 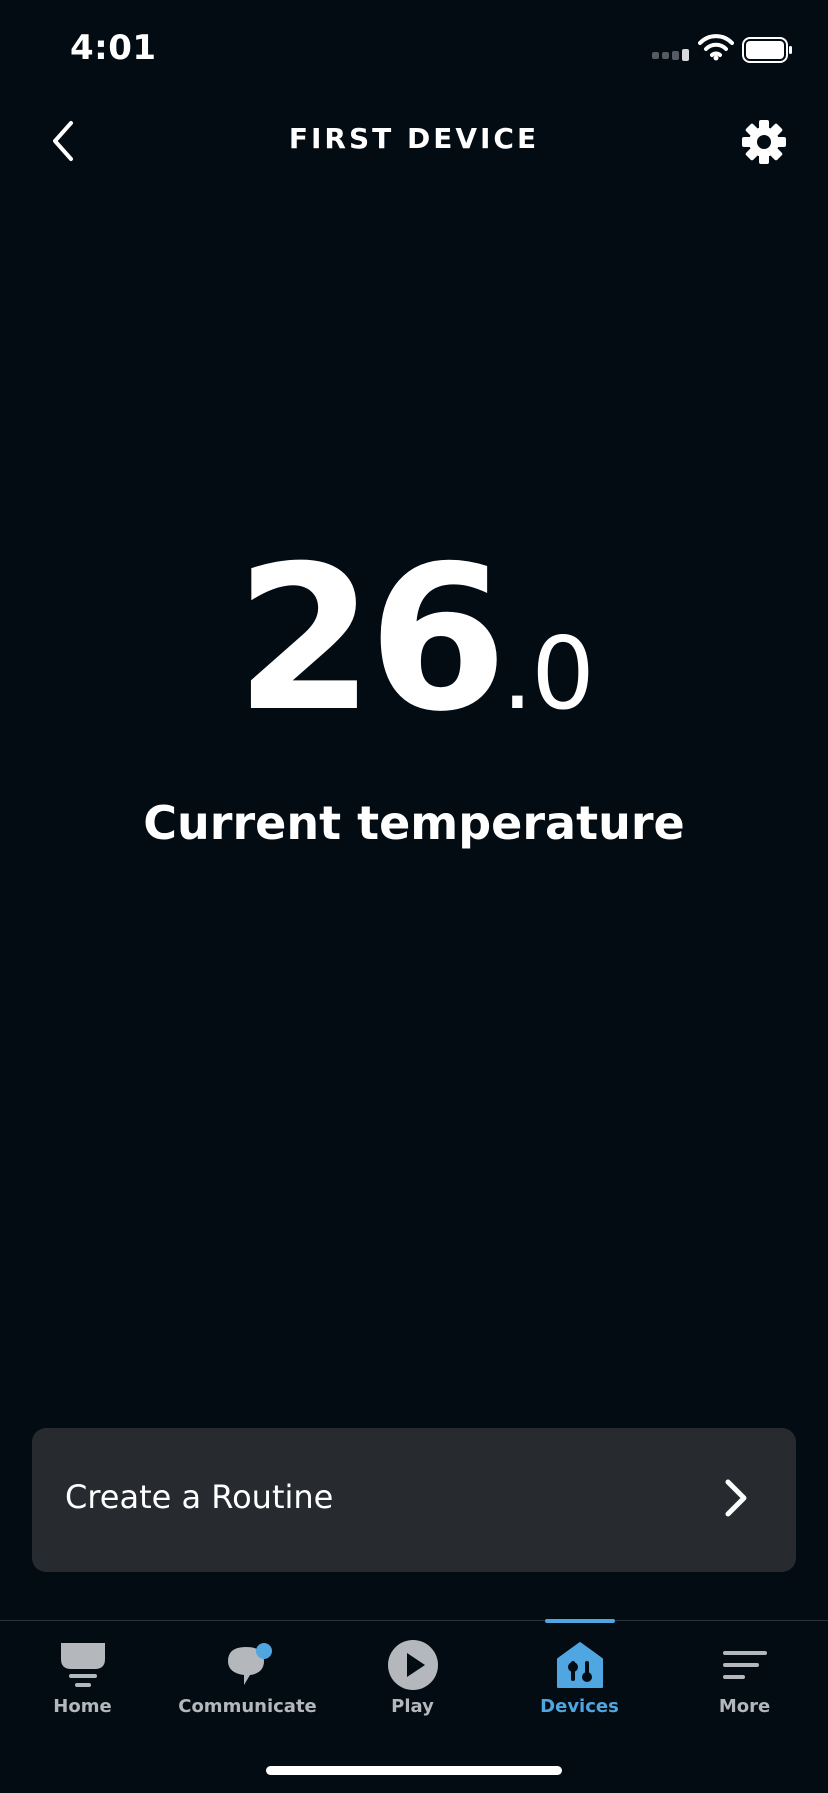 I want to click on devices-icon, so click(x=579, y=1665).